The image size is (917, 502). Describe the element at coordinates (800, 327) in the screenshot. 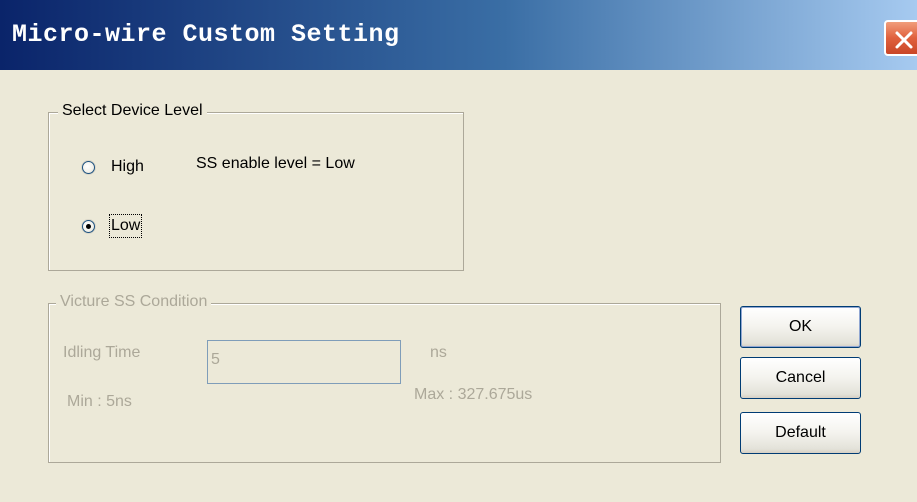

I see `ok-button: OK` at that location.